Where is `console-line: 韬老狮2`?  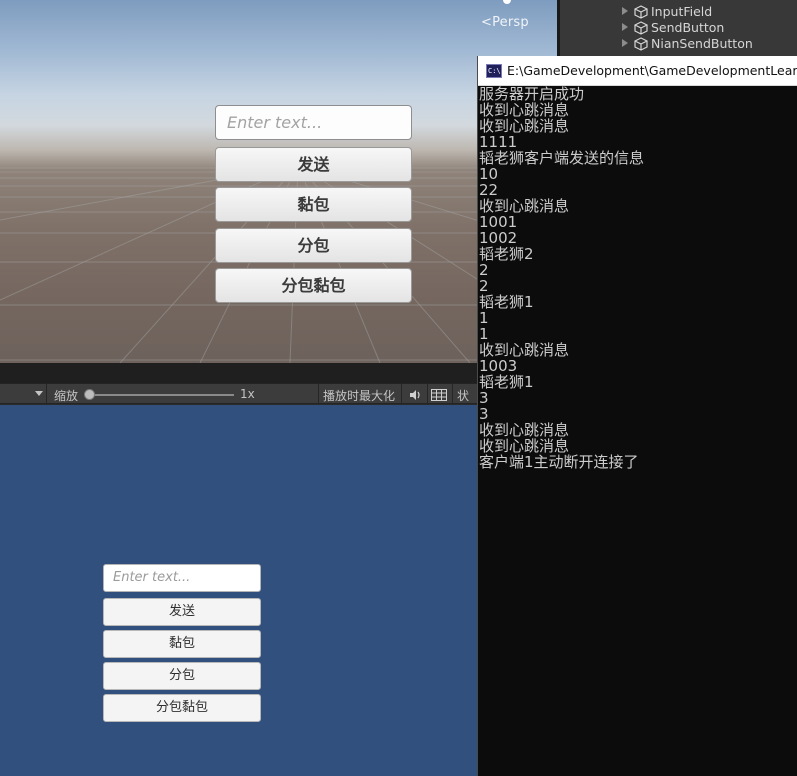
console-line: 韬老狮2 is located at coordinates (506, 254).